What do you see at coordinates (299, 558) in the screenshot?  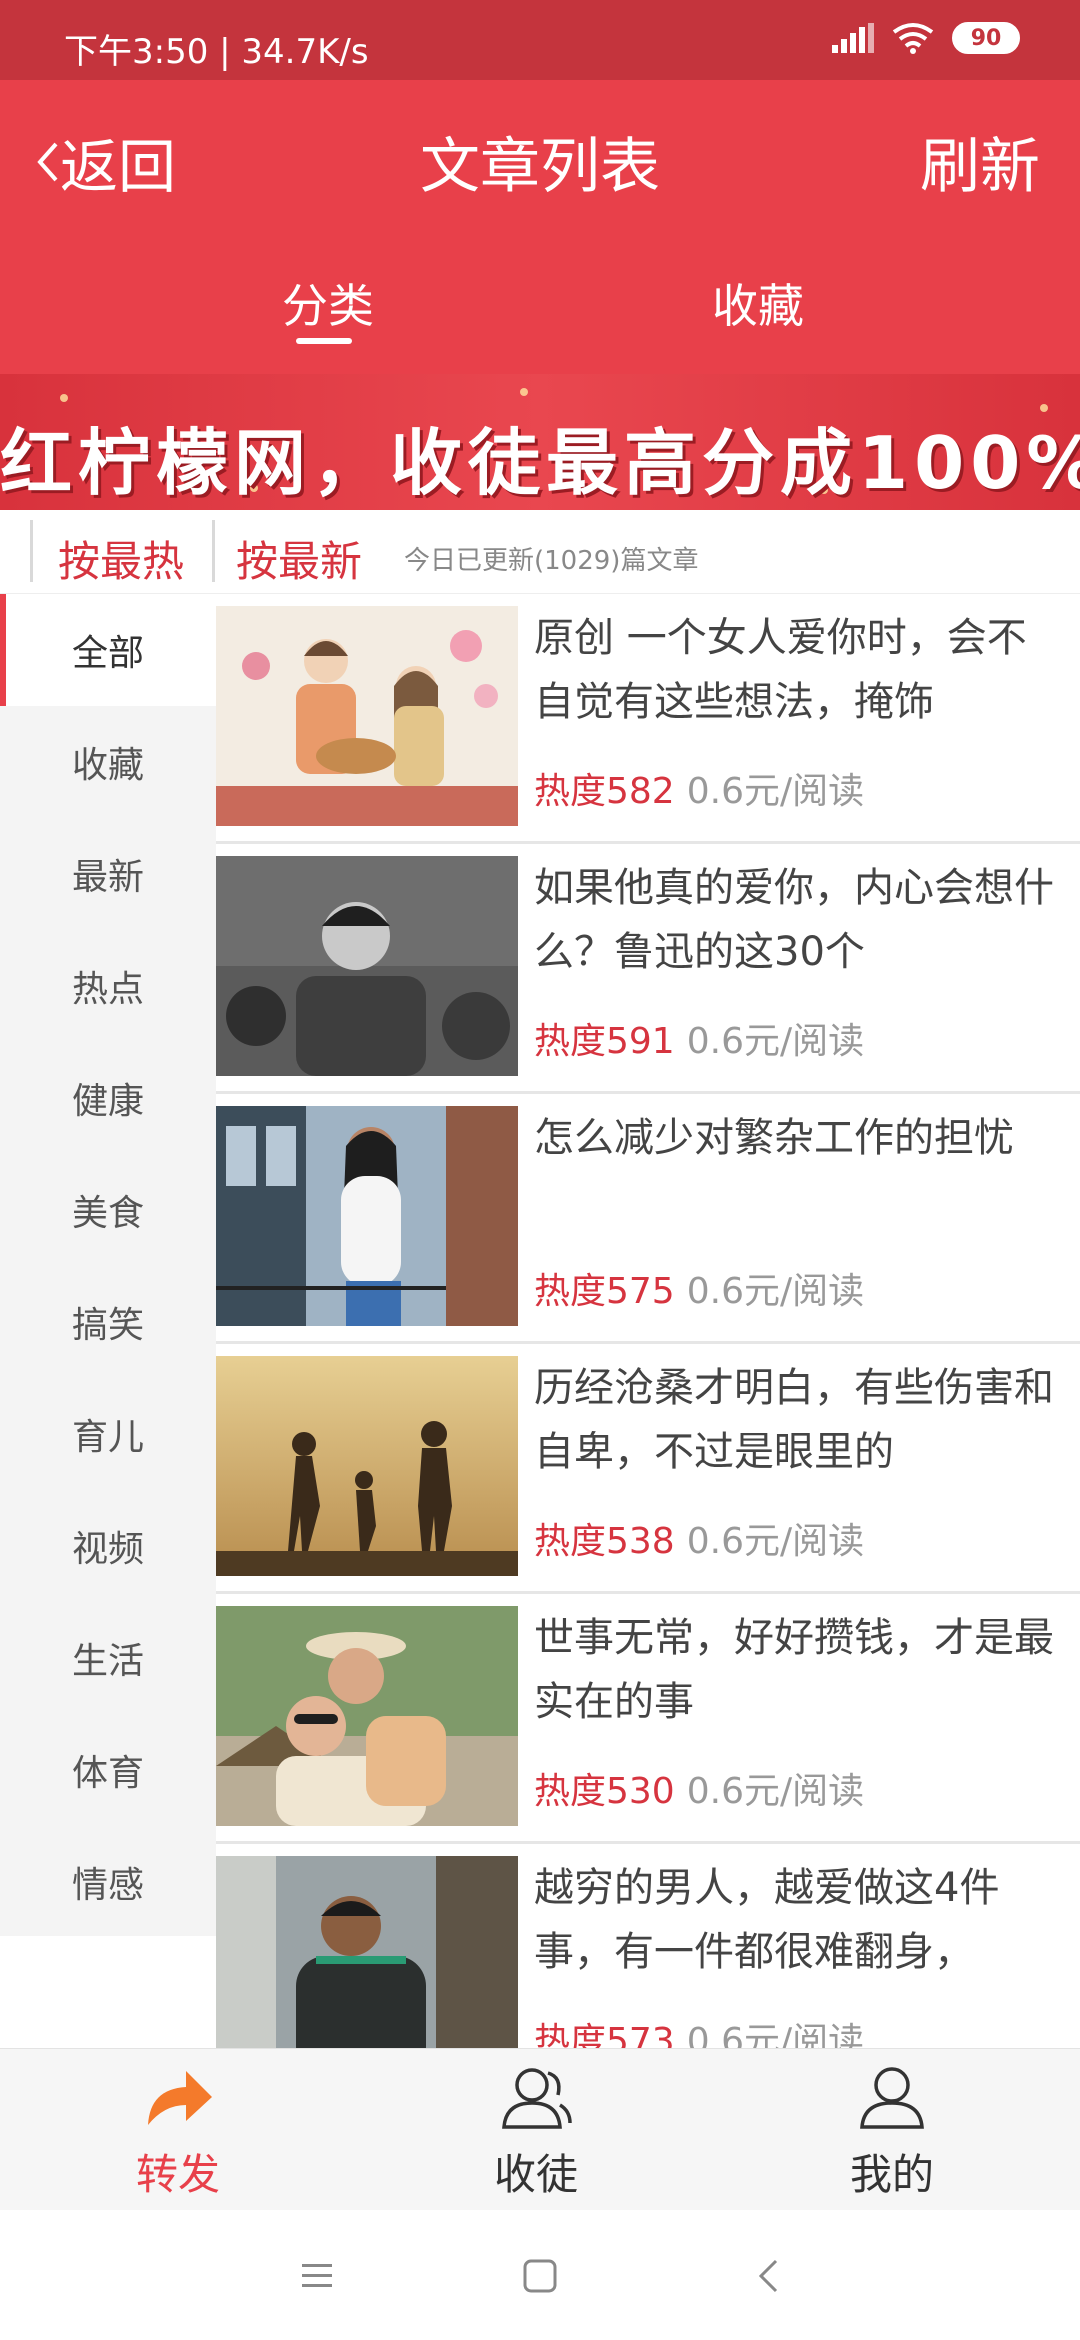 I see `sort-new-button: 按最新` at bounding box center [299, 558].